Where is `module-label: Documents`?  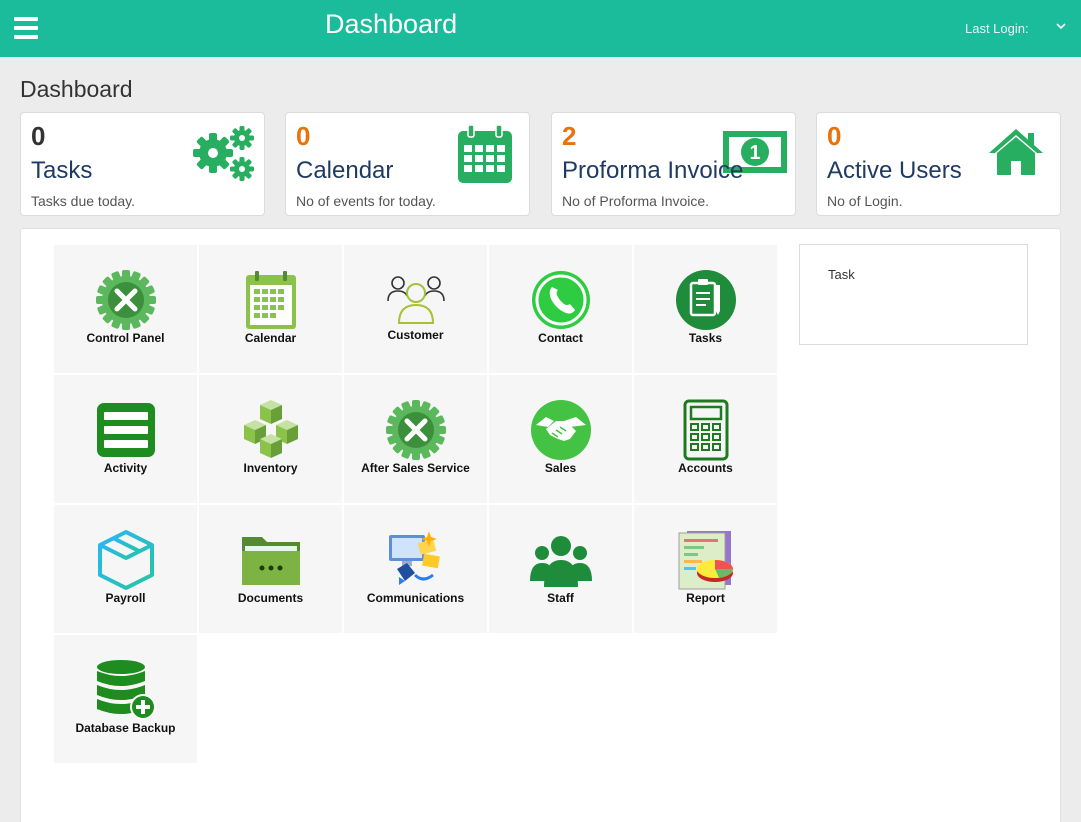
module-label: Documents is located at coordinates (270, 598).